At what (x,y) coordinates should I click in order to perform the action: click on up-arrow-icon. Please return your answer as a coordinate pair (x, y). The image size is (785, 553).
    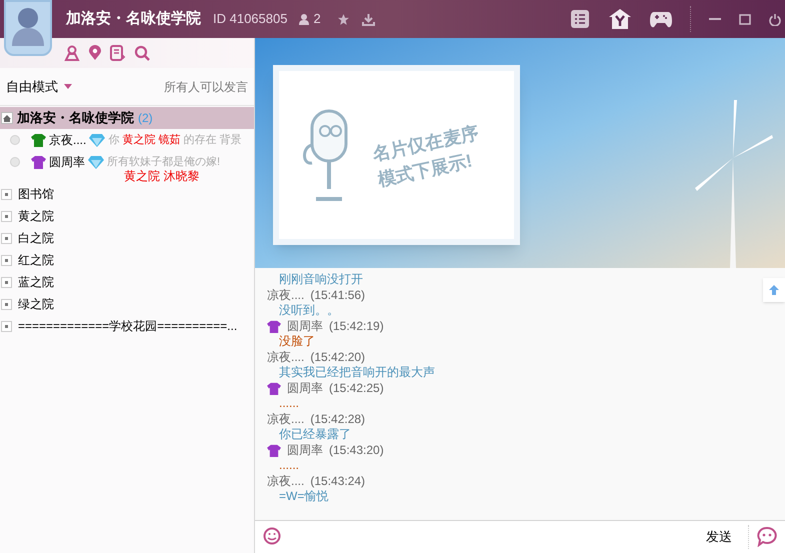
    Looking at the image, I should click on (774, 290).